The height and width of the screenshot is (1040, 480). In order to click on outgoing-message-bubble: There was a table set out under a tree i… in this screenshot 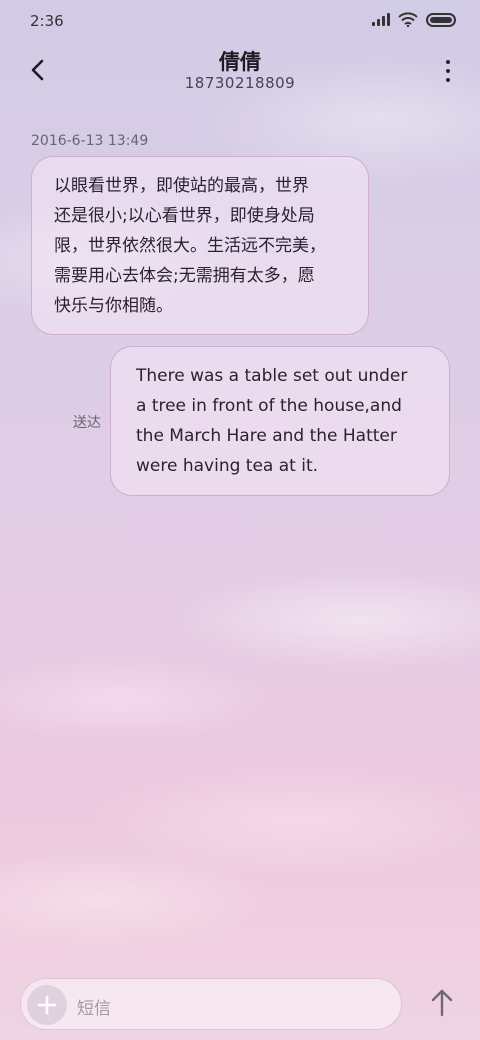, I will do `click(280, 421)`.